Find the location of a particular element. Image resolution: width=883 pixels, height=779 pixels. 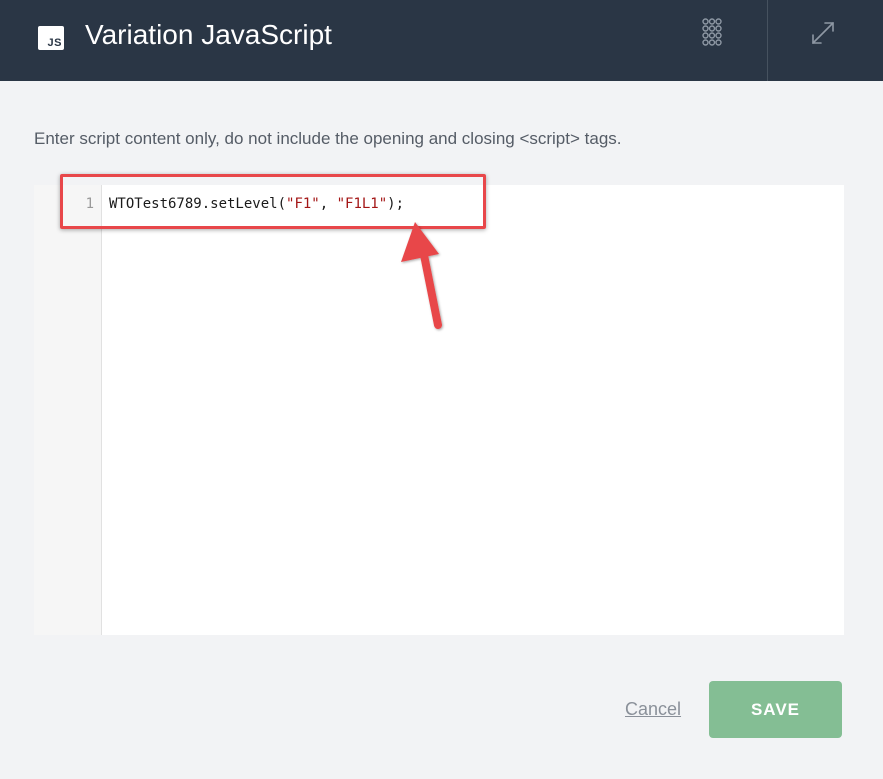

code-call: WTOTest6789.setLevel( is located at coordinates (198, 204).